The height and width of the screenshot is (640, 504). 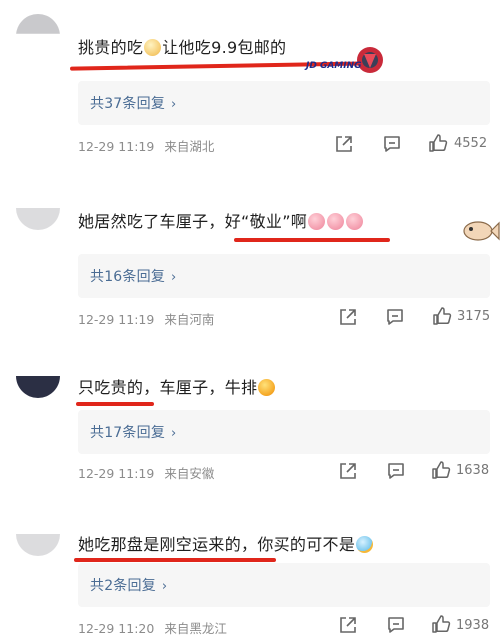 I want to click on comment-text-part: ，你买的可不是, so click(x=298, y=544).